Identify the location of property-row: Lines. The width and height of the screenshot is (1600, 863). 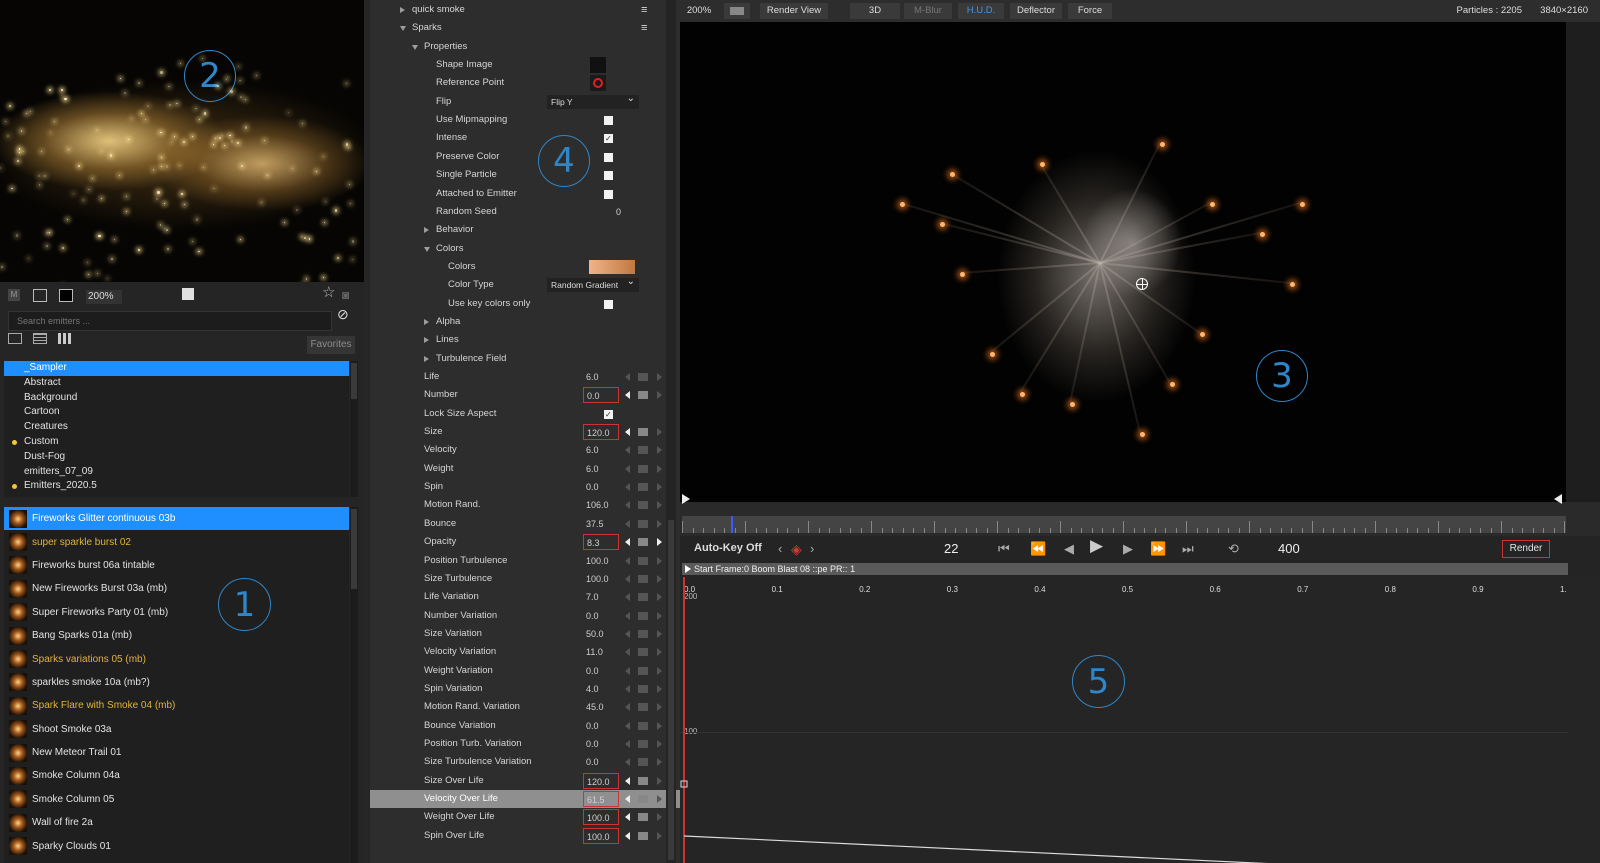
(525, 340).